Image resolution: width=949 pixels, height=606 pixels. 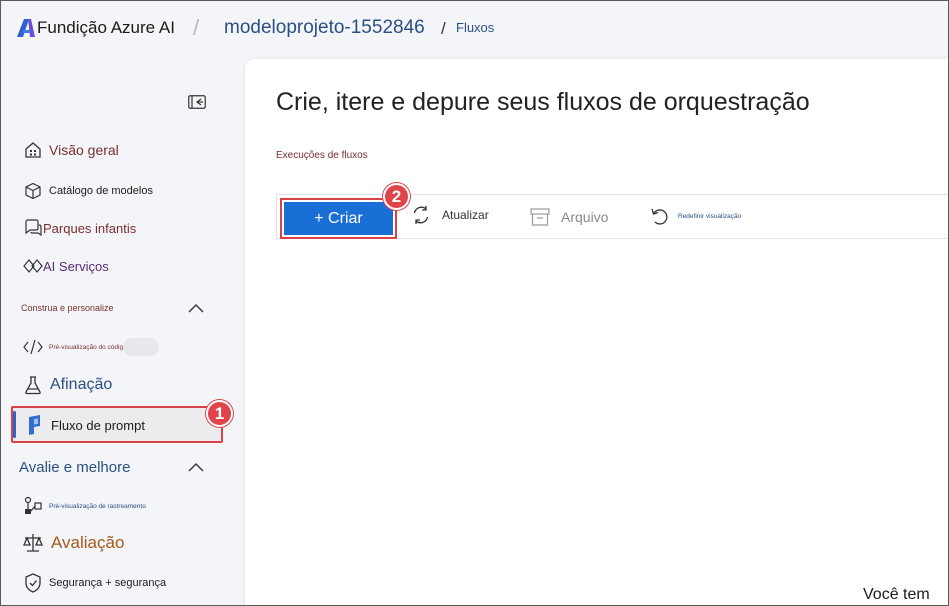 I want to click on sidebar-item-evaluation: Avaliação, so click(x=73, y=543).